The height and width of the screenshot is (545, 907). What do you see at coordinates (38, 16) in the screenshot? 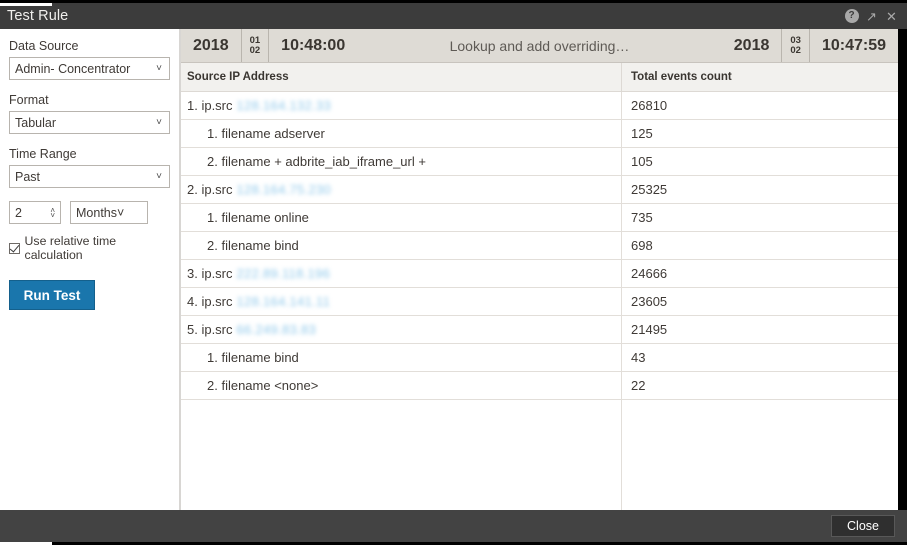
I see `window-title: Test Rule` at bounding box center [38, 16].